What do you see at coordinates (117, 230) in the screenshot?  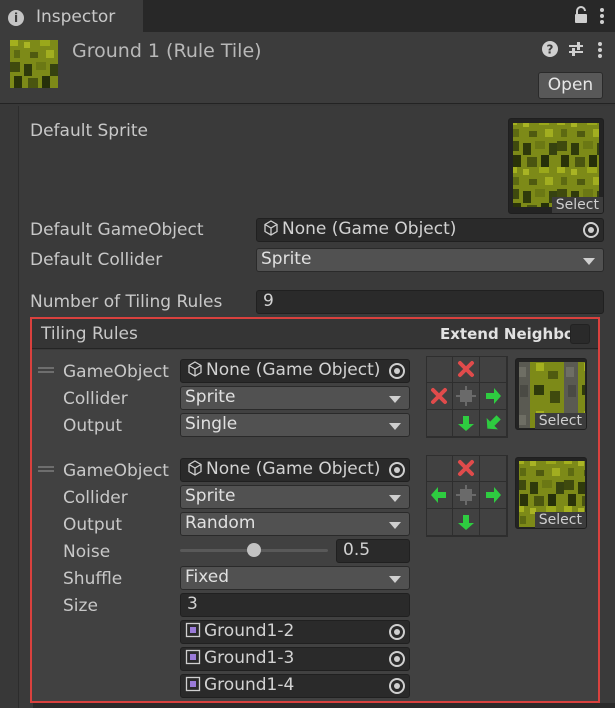 I see `default-gameobject-label: Default GameObject` at bounding box center [117, 230].